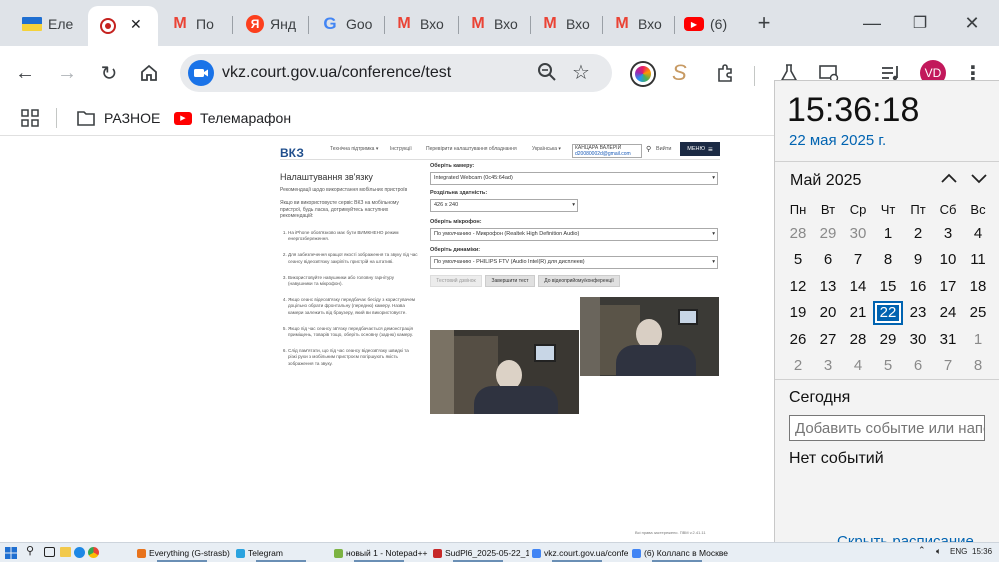  Describe the element at coordinates (25, 73) in the screenshot. I see `back-button: ←` at that location.